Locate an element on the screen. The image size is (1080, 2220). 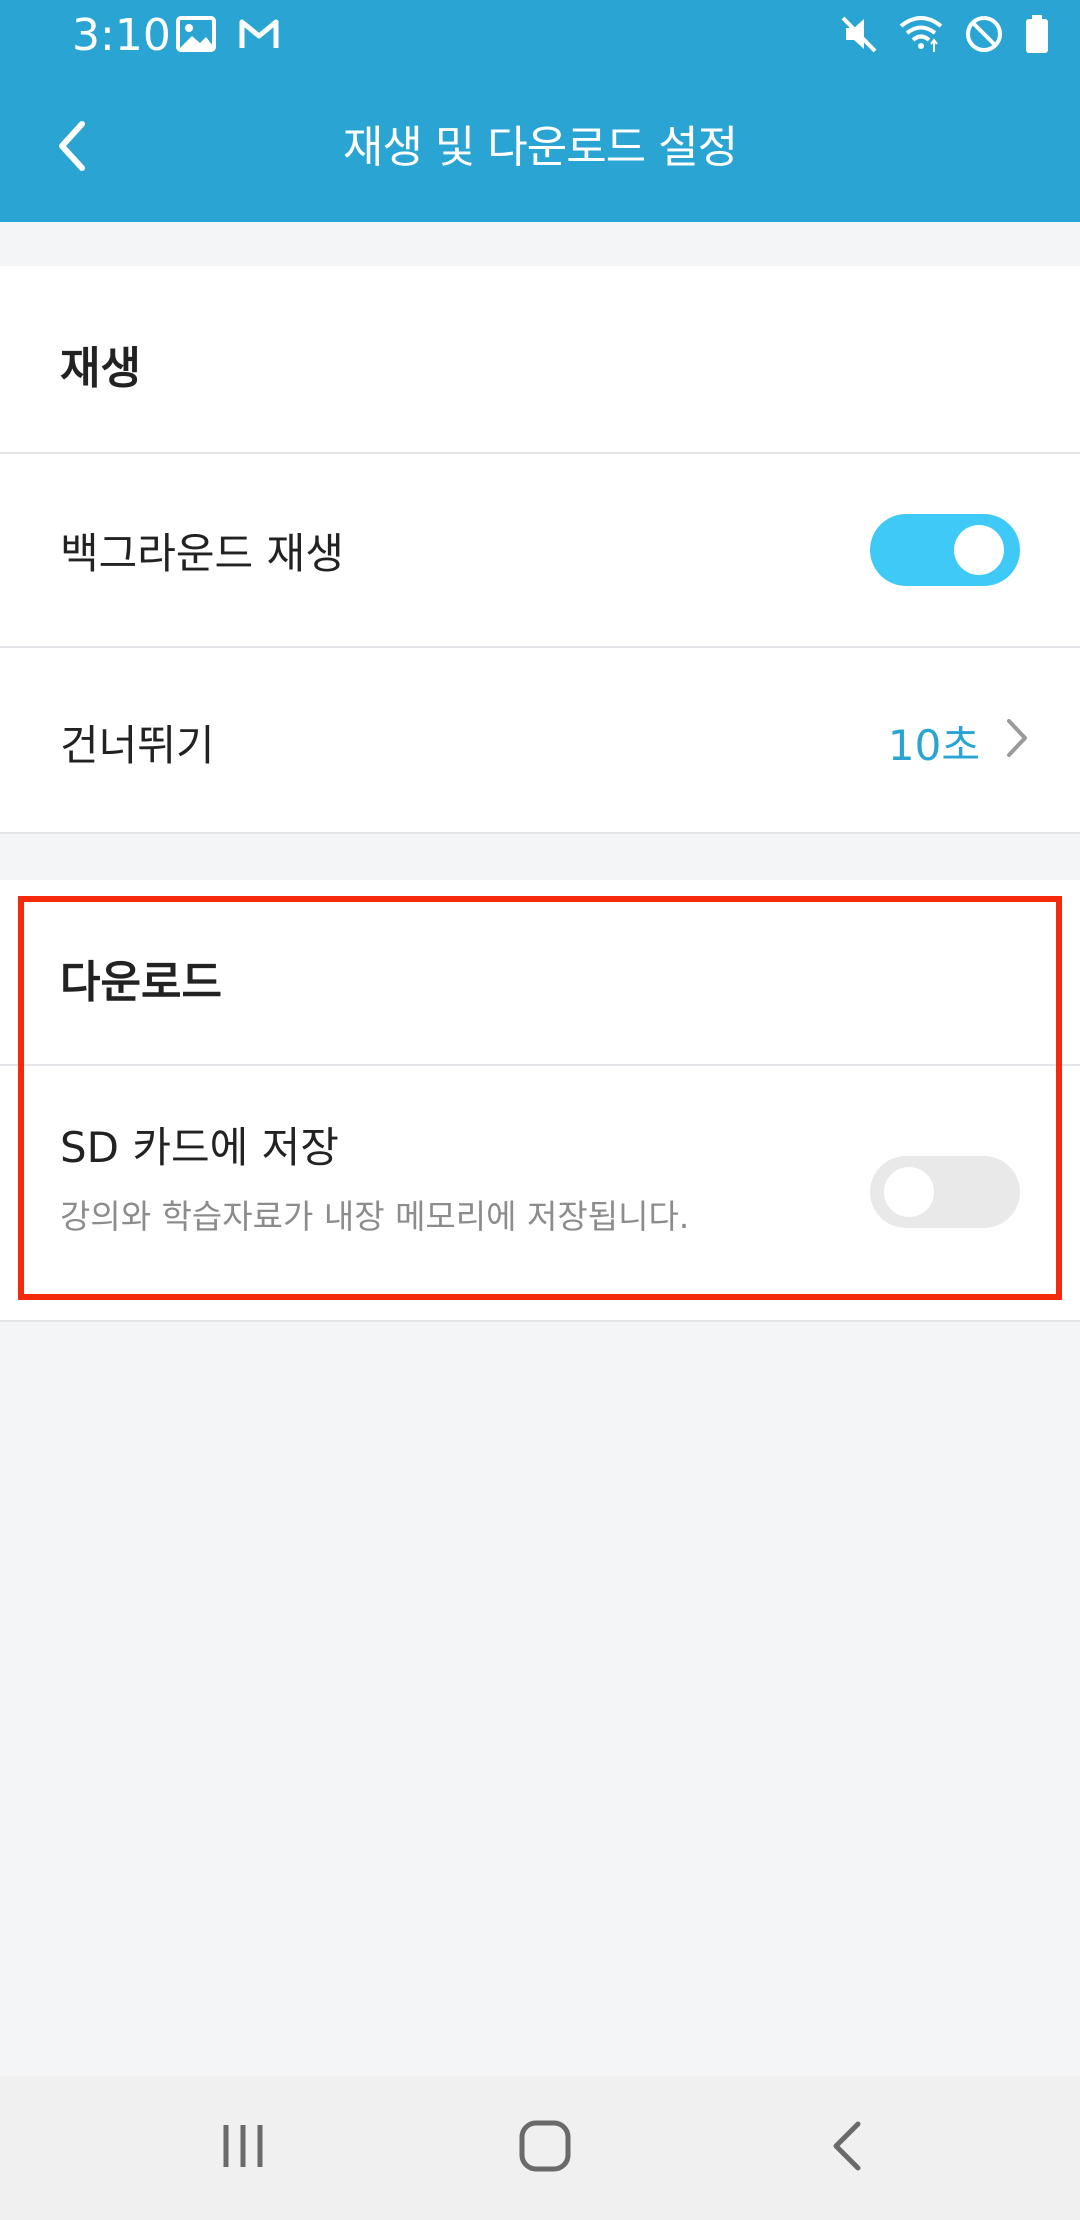
recent-apps-button is located at coordinates (243, 2148).